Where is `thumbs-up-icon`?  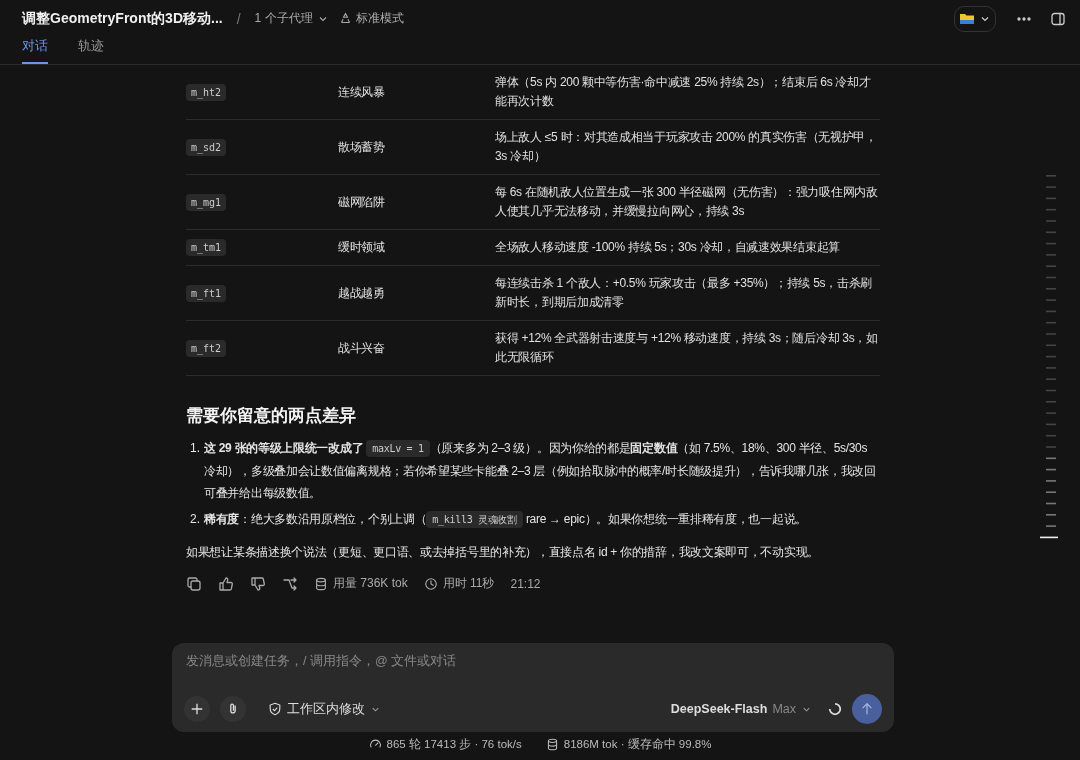
thumbs-up-icon is located at coordinates (226, 583).